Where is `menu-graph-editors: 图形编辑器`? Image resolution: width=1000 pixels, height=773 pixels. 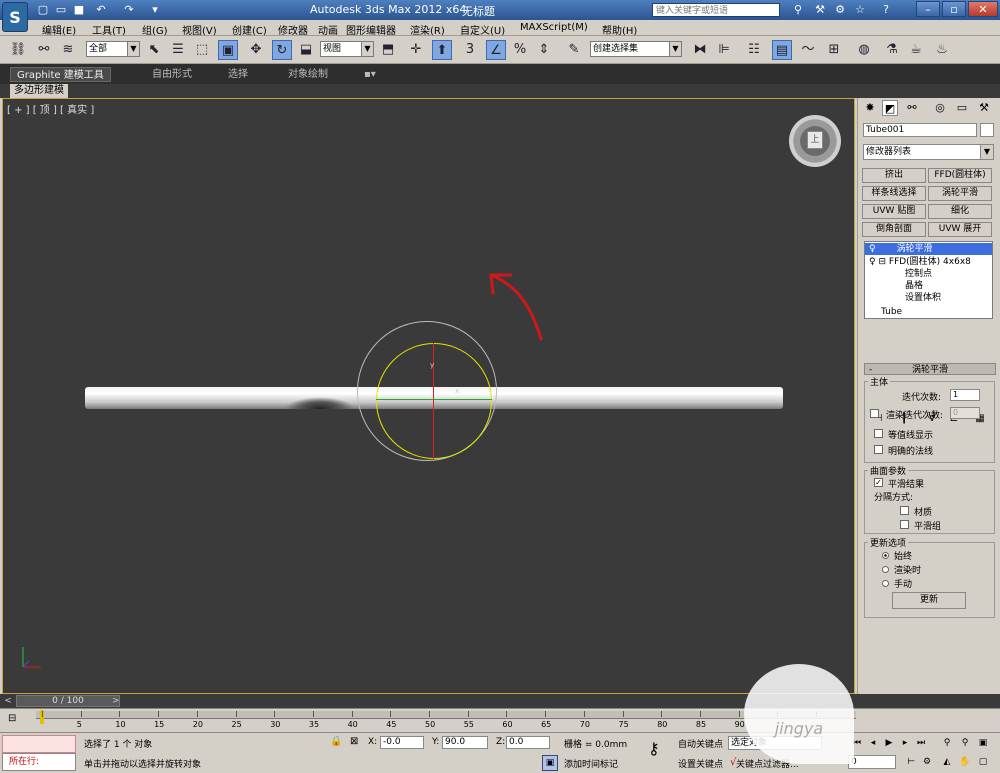 menu-graph-editors: 图形编辑器 is located at coordinates (371, 29).